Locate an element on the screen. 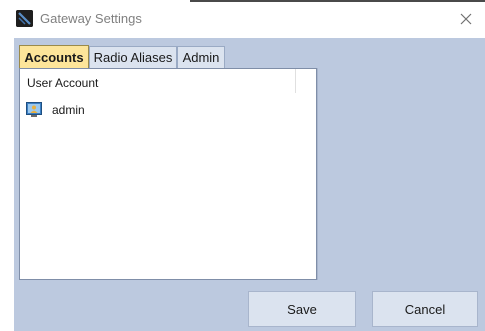  cancel-button: Cancel is located at coordinates (425, 309).